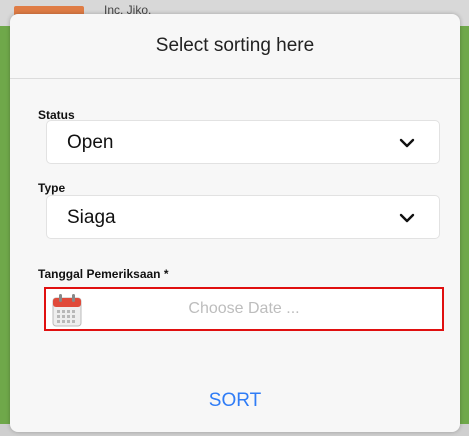  Describe the element at coordinates (235, 401) in the screenshot. I see `sort-button: SORT` at that location.